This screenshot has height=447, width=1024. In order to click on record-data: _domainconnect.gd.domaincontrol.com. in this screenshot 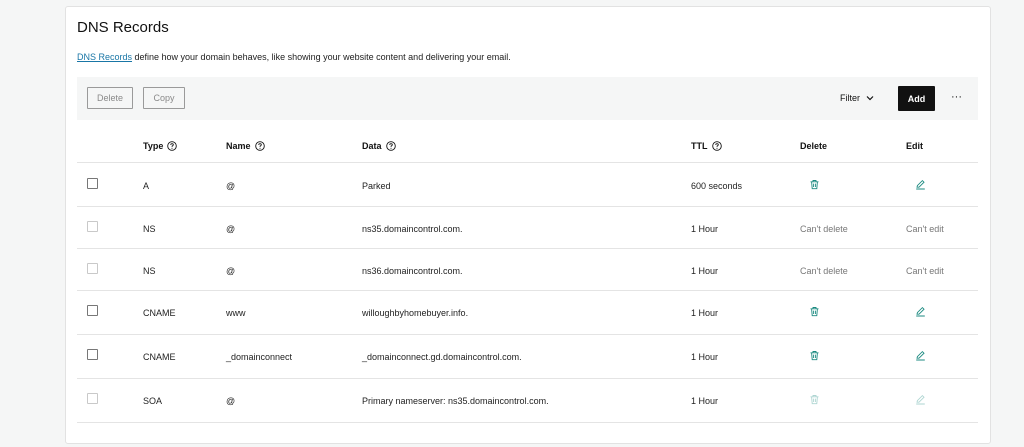, I will do `click(442, 357)`.